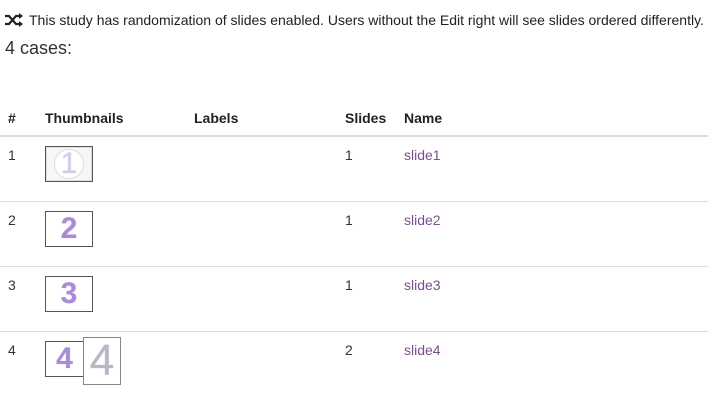 This screenshot has height=406, width=708. Describe the element at coordinates (552, 118) in the screenshot. I see `header-name: Name` at that location.